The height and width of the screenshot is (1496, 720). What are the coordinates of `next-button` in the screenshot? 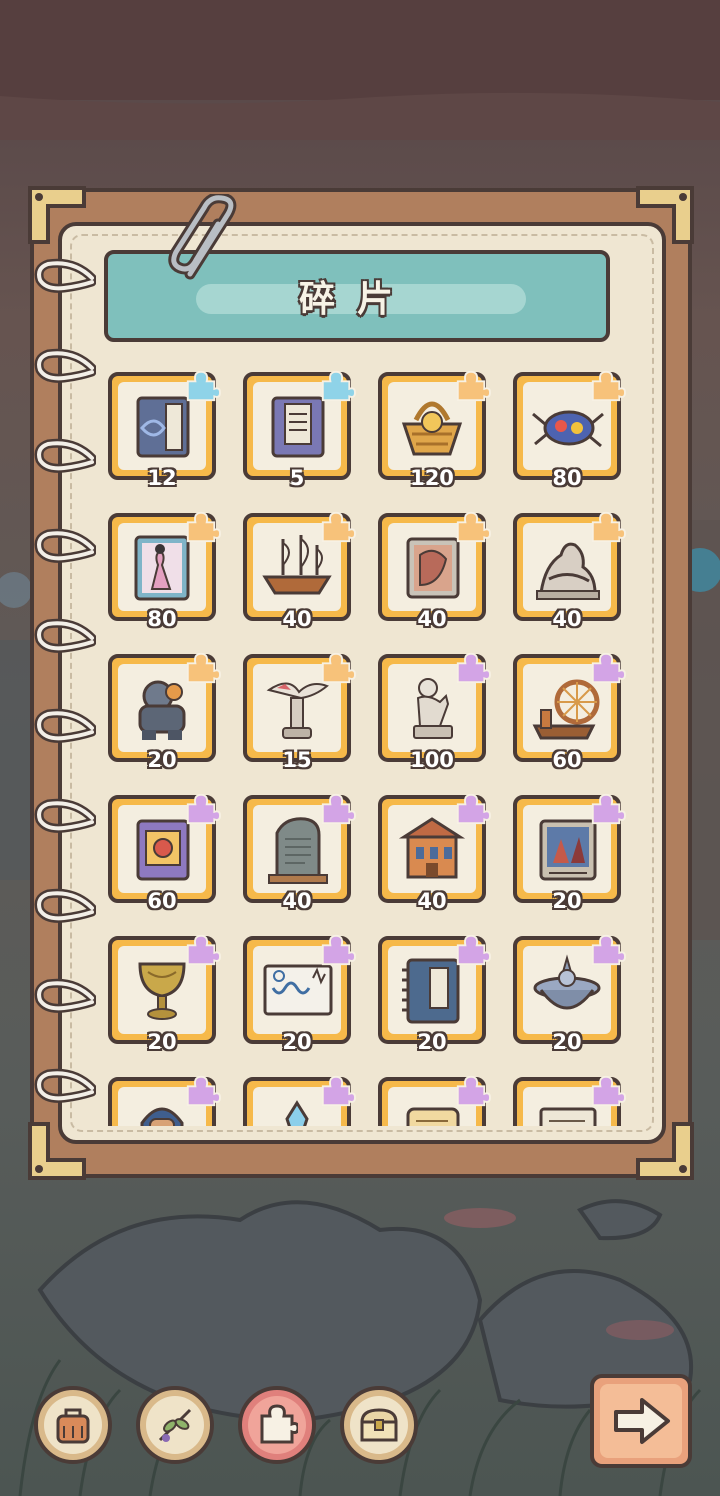 It's located at (641, 1421).